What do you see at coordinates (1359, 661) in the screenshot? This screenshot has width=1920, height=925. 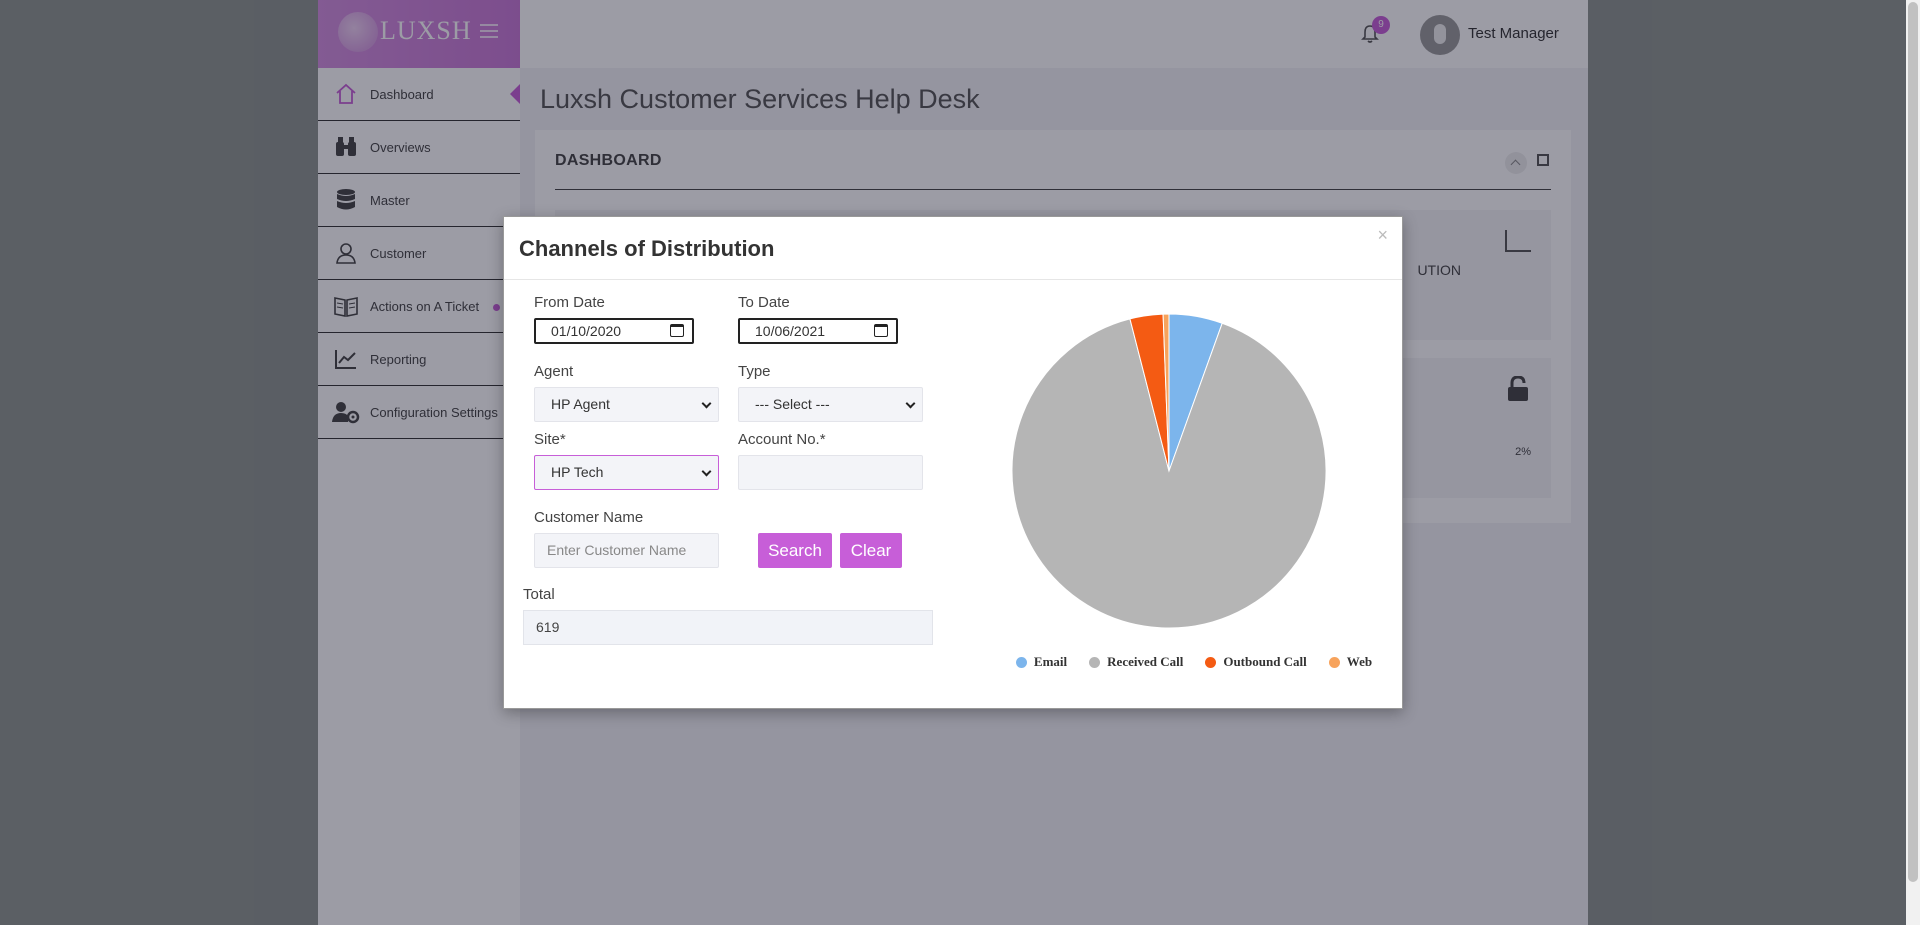 I see `legend-label: Web` at bounding box center [1359, 661].